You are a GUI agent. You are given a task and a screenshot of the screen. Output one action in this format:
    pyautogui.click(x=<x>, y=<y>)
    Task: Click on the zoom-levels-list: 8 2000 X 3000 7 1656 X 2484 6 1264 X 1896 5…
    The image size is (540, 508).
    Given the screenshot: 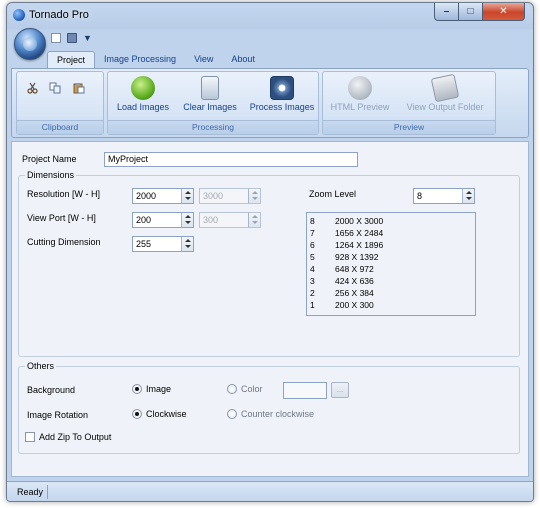 What is the action you would take?
    pyautogui.click(x=391, y=264)
    